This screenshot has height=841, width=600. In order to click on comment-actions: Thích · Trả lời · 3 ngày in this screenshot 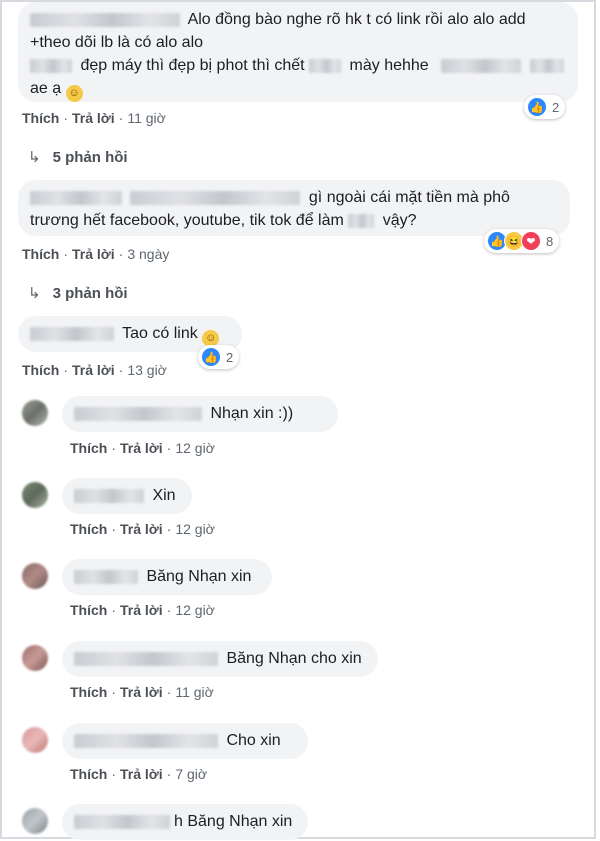, I will do `click(96, 254)`.